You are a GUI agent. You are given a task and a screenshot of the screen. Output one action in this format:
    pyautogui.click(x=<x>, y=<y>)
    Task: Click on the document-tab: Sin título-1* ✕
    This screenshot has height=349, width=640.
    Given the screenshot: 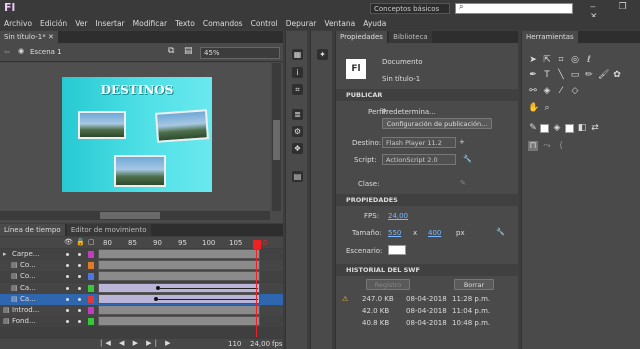 What is the action you would take?
    pyautogui.click(x=29, y=37)
    